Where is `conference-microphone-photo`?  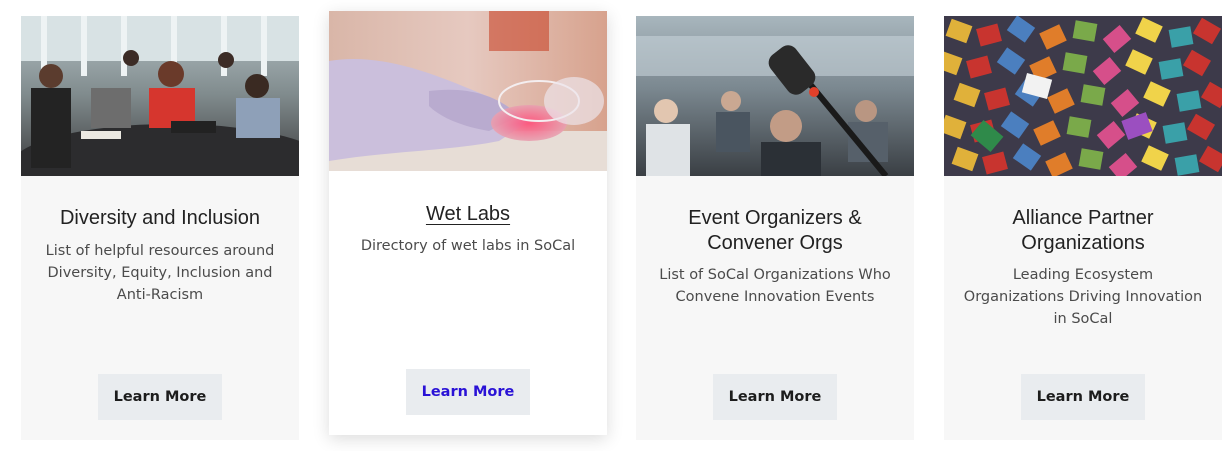
conference-microphone-photo is located at coordinates (775, 96).